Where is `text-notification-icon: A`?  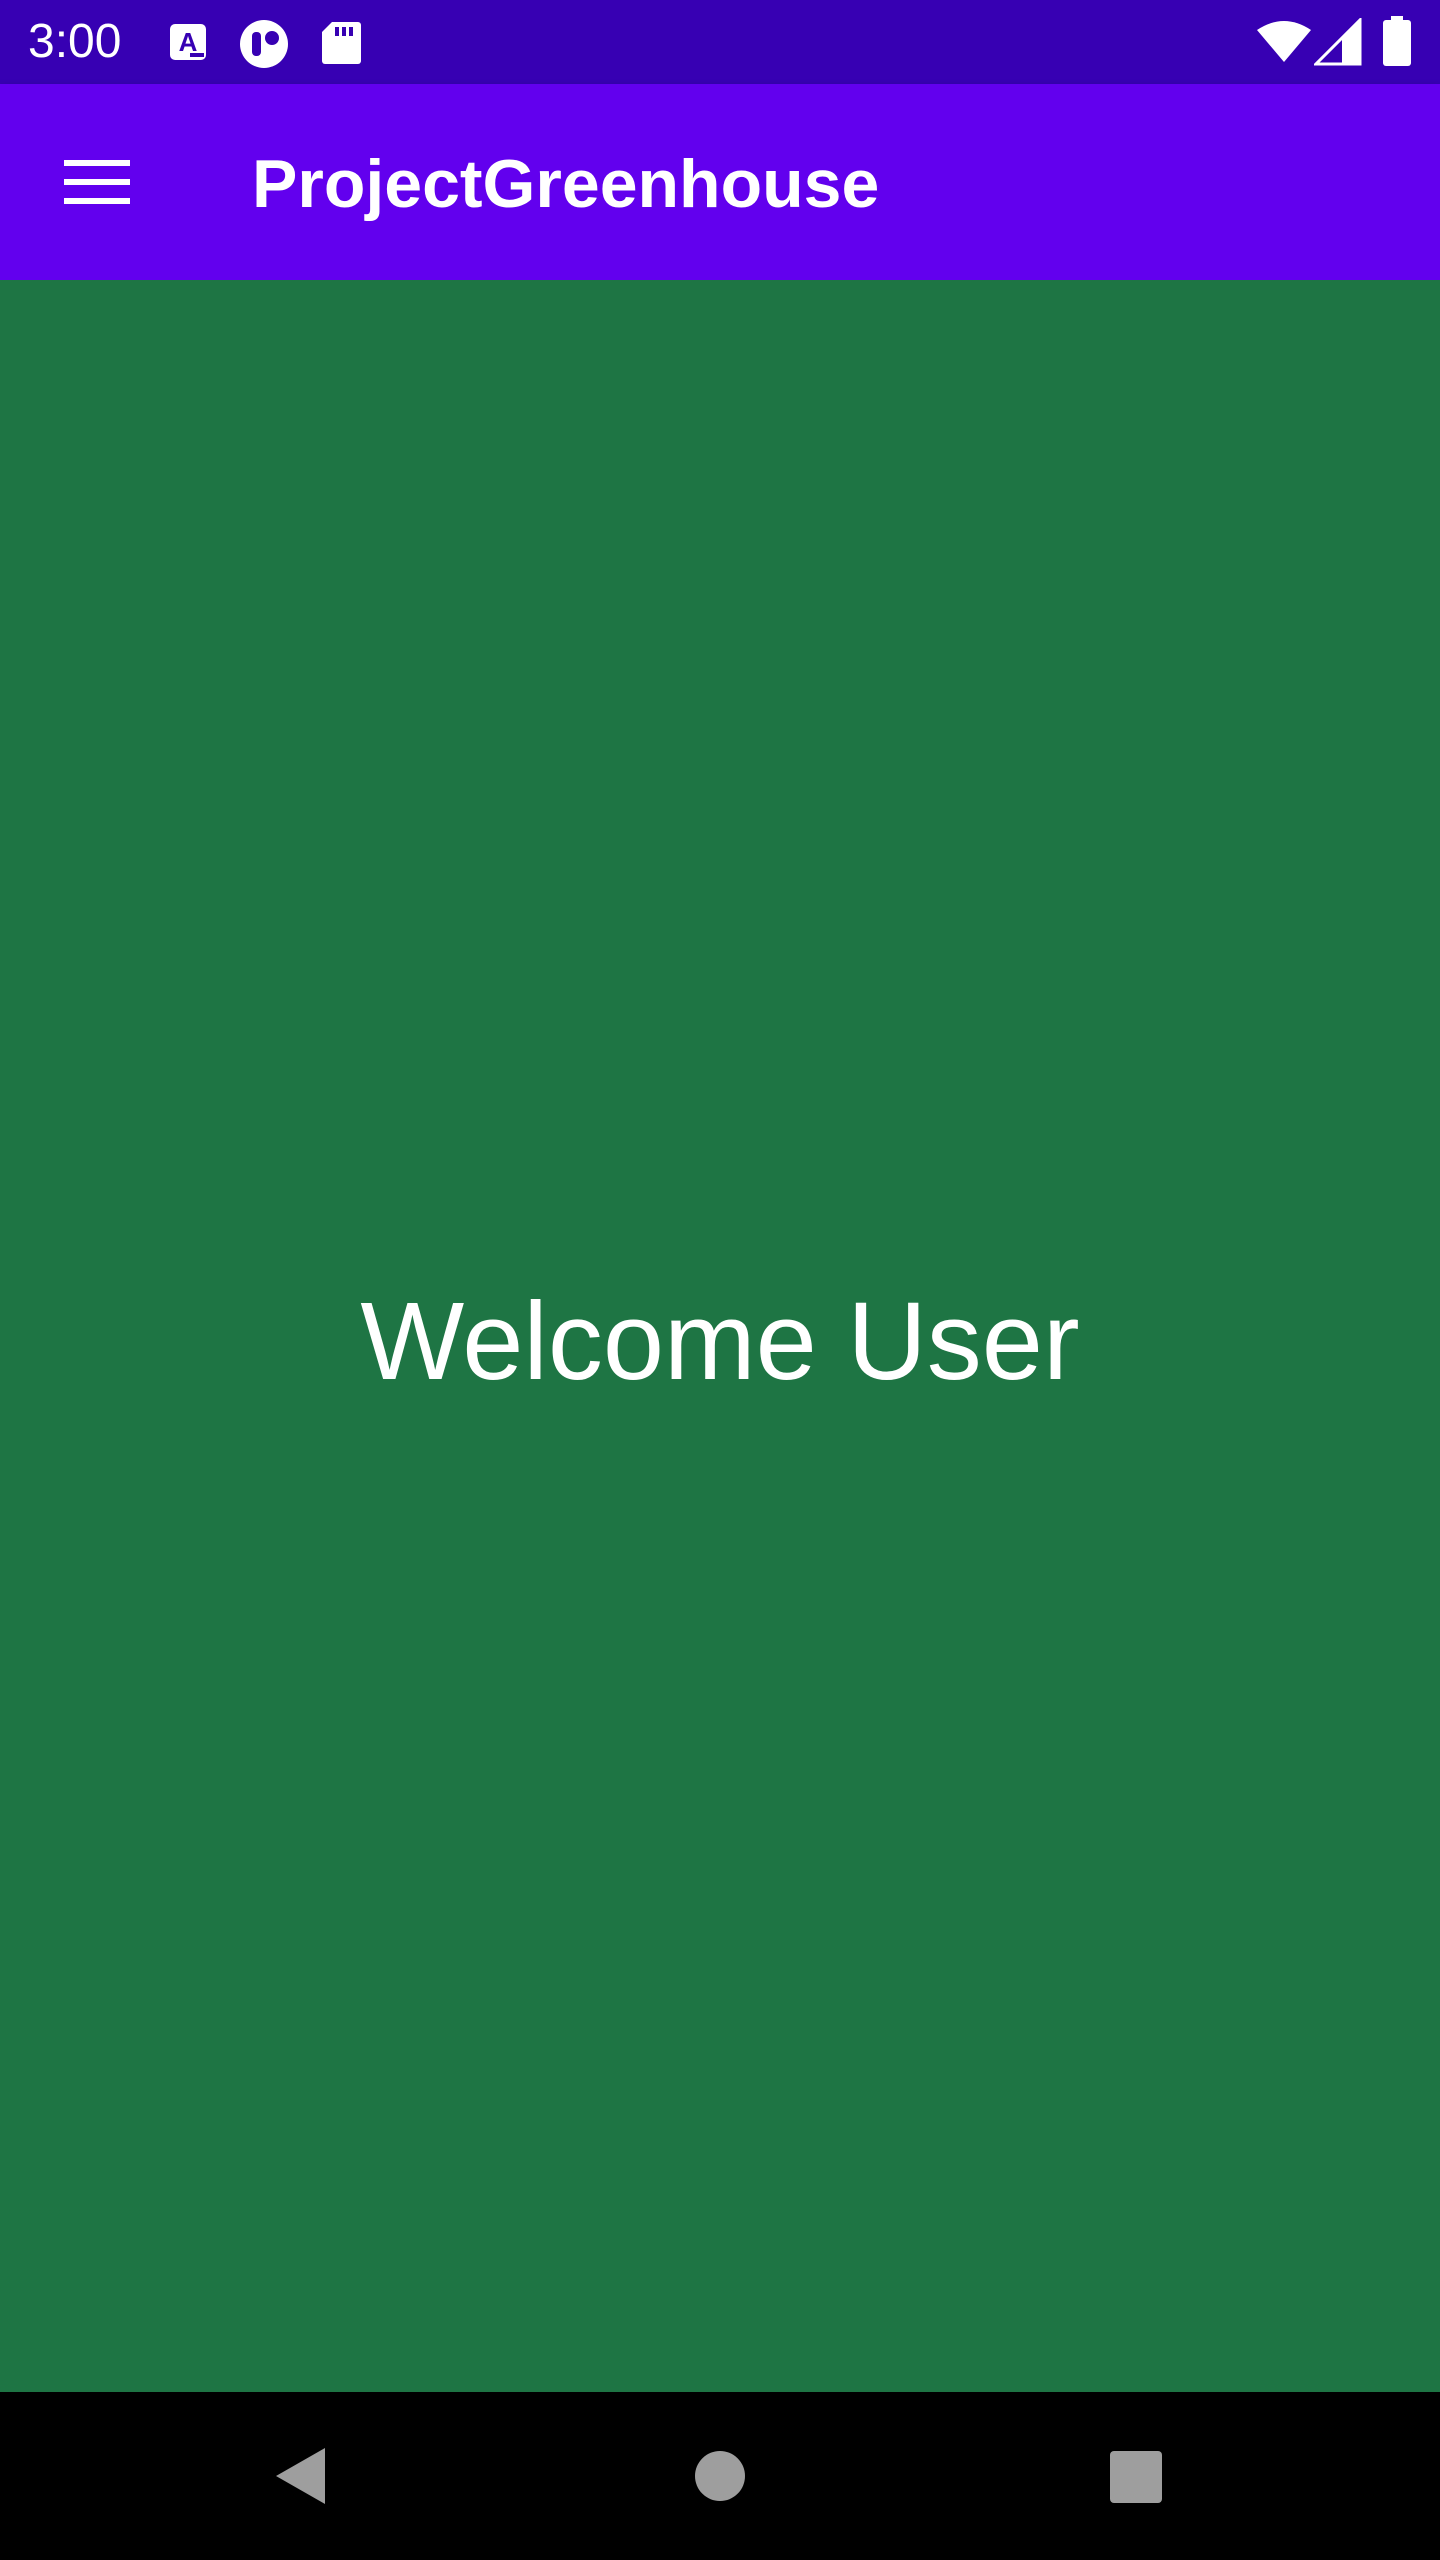 text-notification-icon: A is located at coordinates (188, 46).